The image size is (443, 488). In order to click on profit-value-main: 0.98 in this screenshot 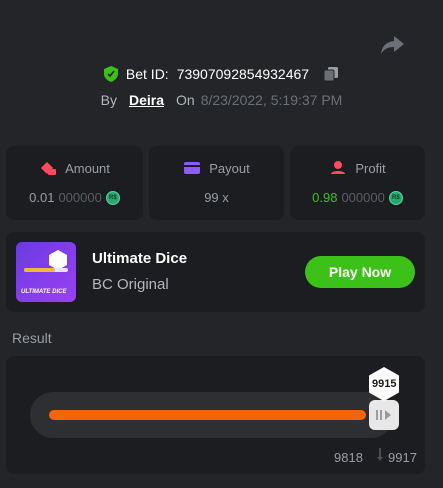, I will do `click(325, 197)`.